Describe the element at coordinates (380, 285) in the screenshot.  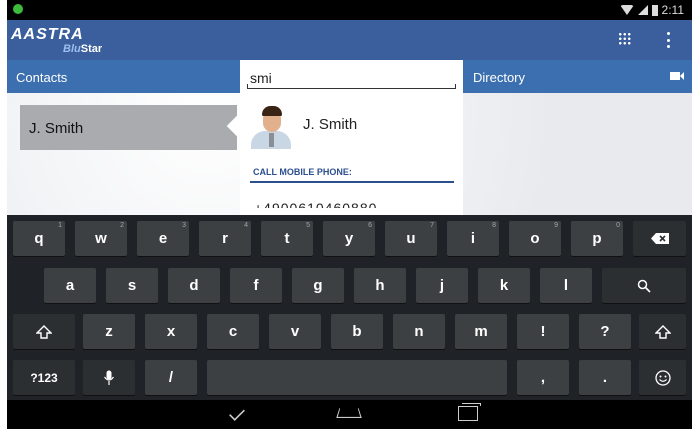
I see `key-h: h` at that location.